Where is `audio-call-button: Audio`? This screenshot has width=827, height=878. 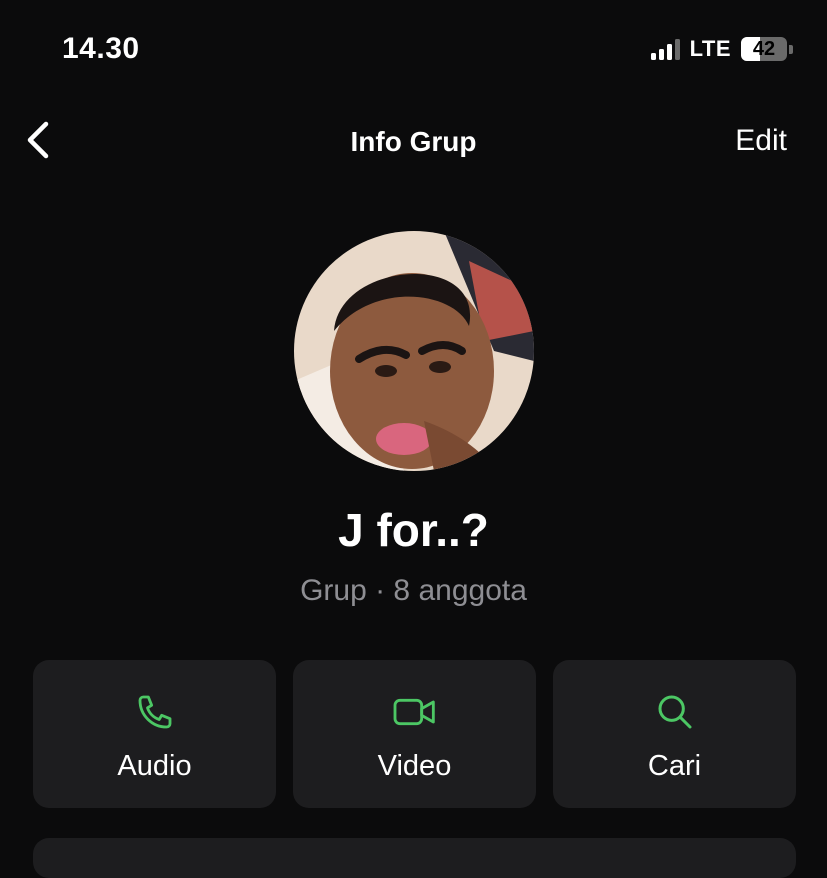 audio-call-button: Audio is located at coordinates (154, 734).